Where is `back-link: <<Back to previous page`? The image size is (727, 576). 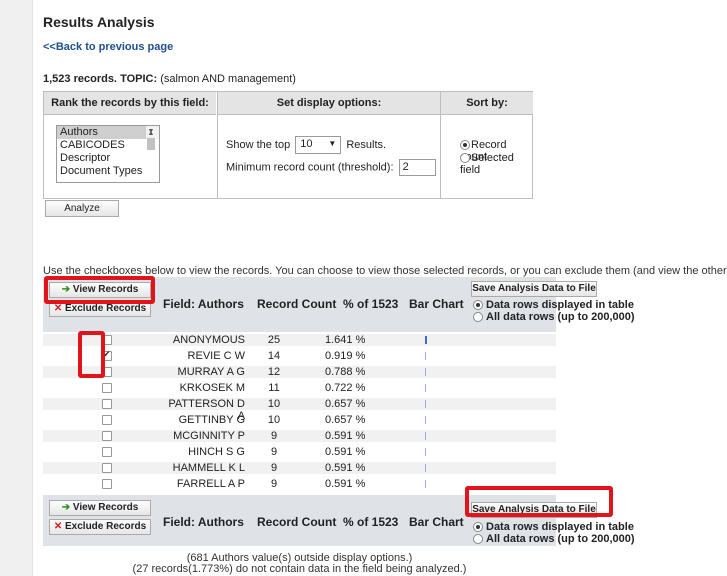
back-link: <<Back to previous page is located at coordinates (108, 47).